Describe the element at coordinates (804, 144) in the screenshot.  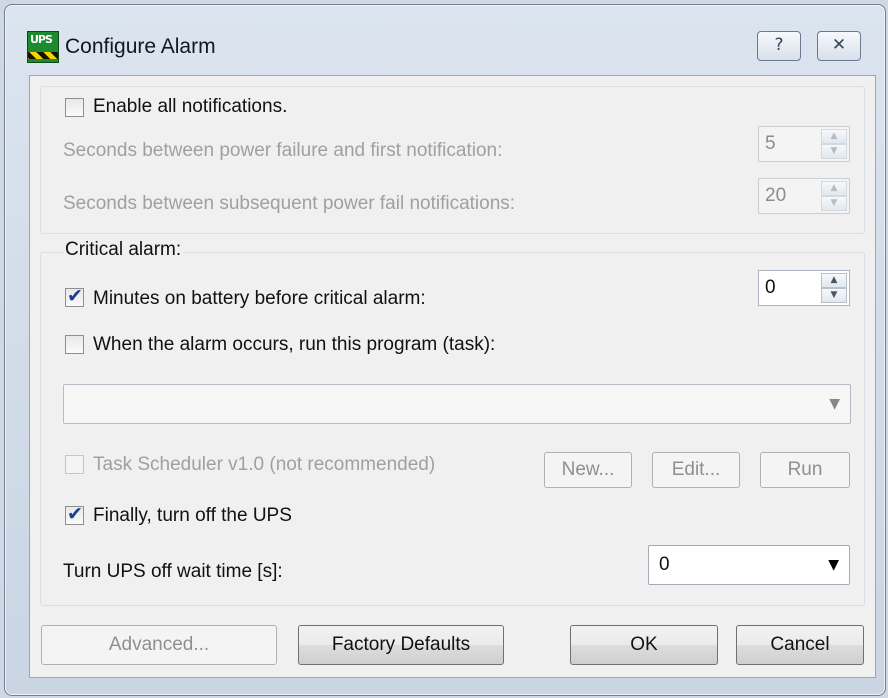
I see `first-notification-delay-spinner: 5 ▲ ▼` at that location.